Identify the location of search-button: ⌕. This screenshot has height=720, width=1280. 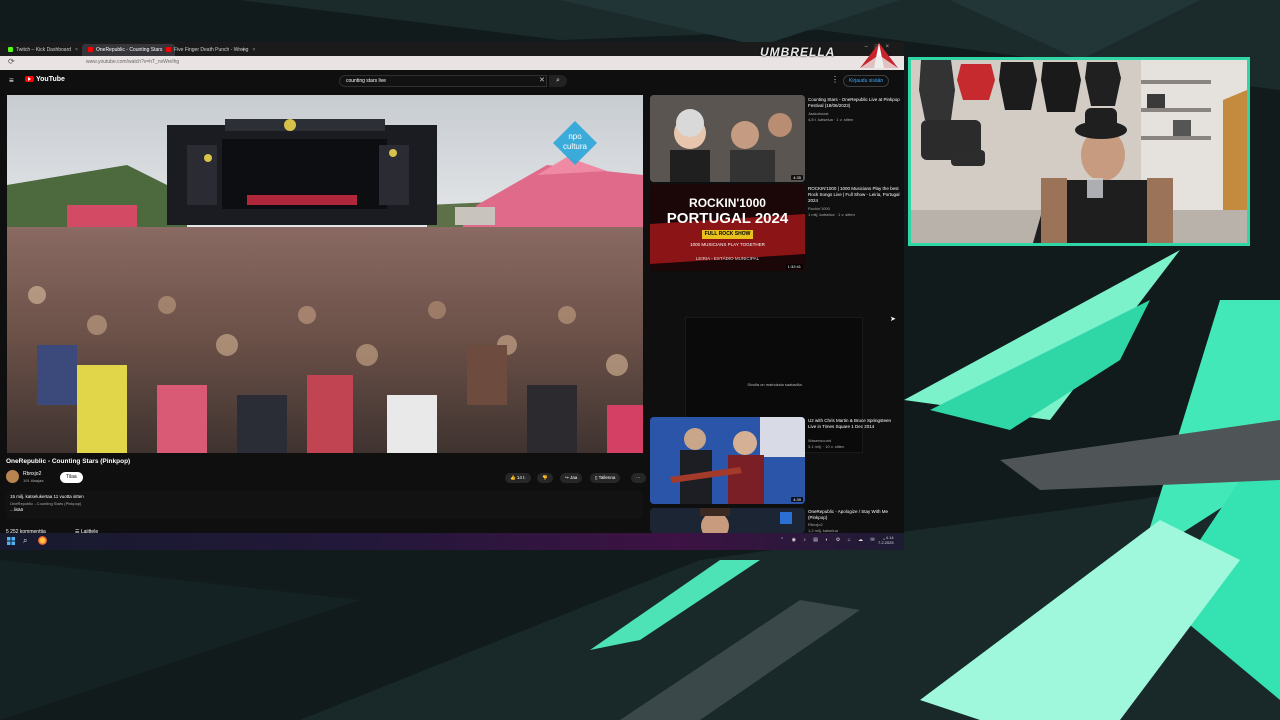
(558, 81).